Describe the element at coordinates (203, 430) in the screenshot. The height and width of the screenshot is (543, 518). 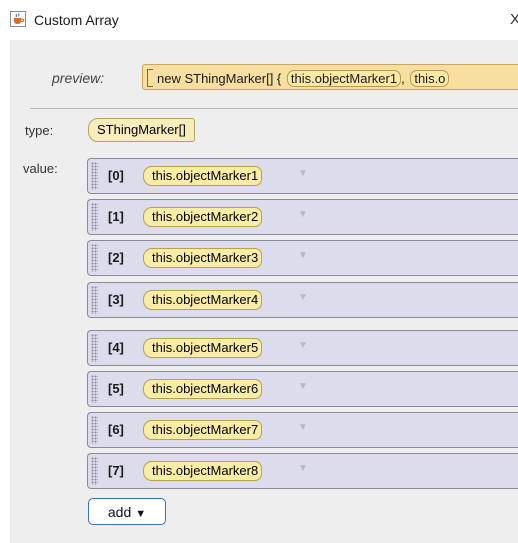
I see `item-value-chip: this.objectMarker7` at that location.